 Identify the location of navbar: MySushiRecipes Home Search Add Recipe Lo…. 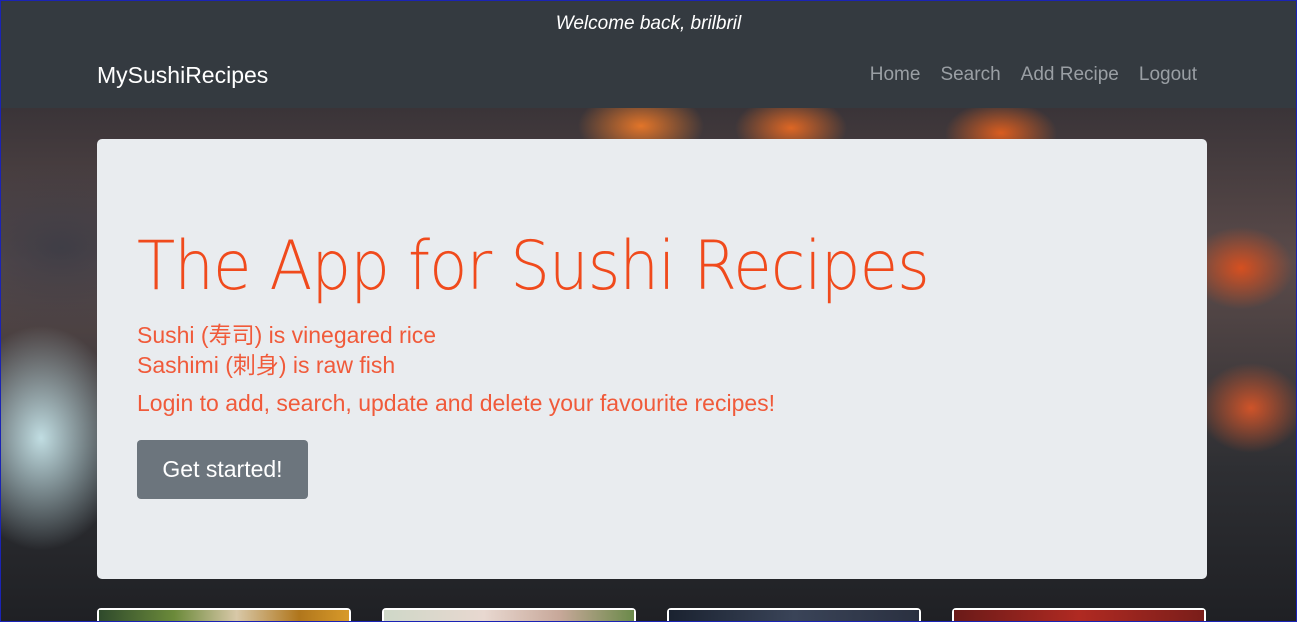
(648, 77).